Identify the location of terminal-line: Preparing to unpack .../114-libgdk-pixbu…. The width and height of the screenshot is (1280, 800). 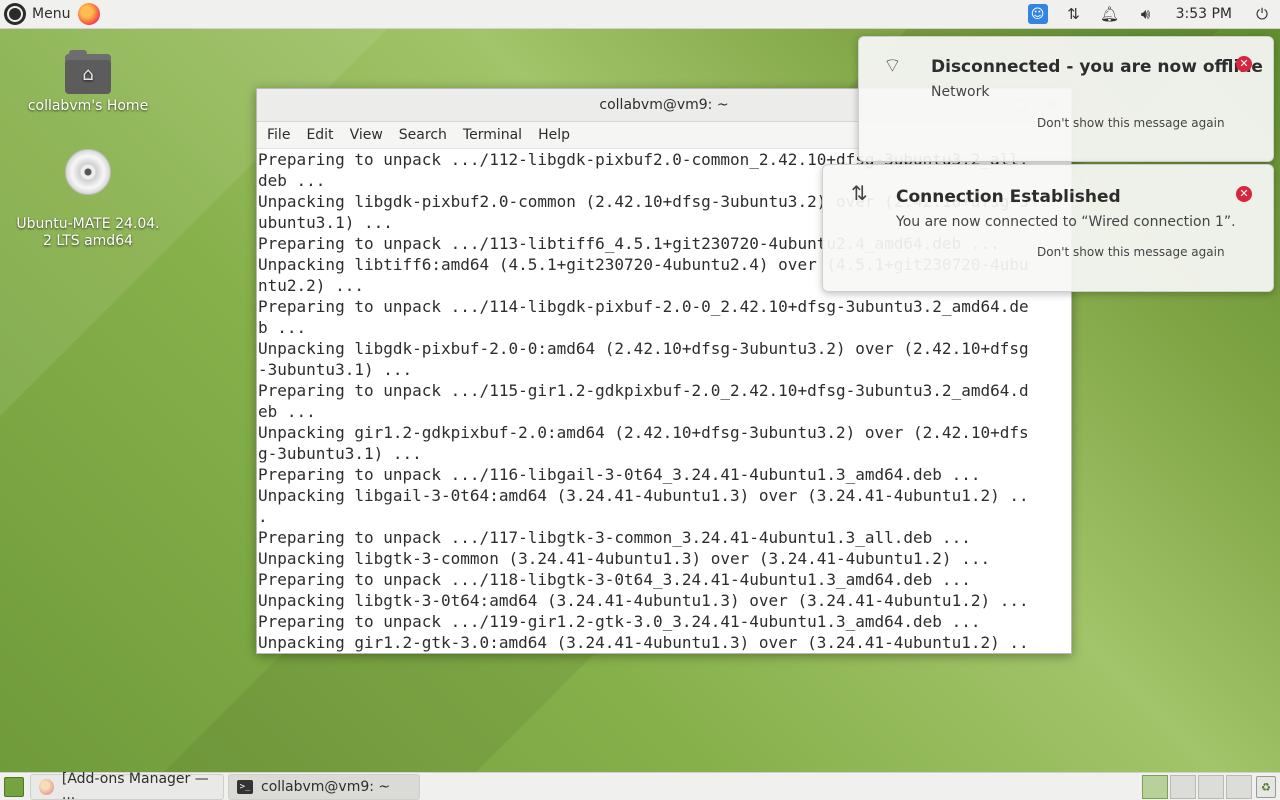
(643, 306).